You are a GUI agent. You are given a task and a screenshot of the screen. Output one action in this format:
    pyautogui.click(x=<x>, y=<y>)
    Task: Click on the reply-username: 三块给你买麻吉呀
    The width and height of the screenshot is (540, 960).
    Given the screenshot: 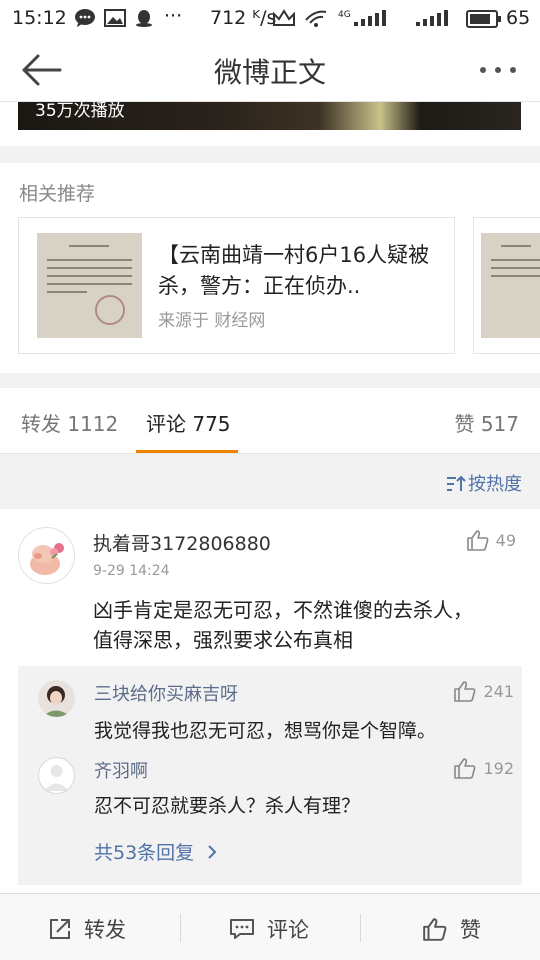 What is the action you would take?
    pyautogui.click(x=166, y=693)
    